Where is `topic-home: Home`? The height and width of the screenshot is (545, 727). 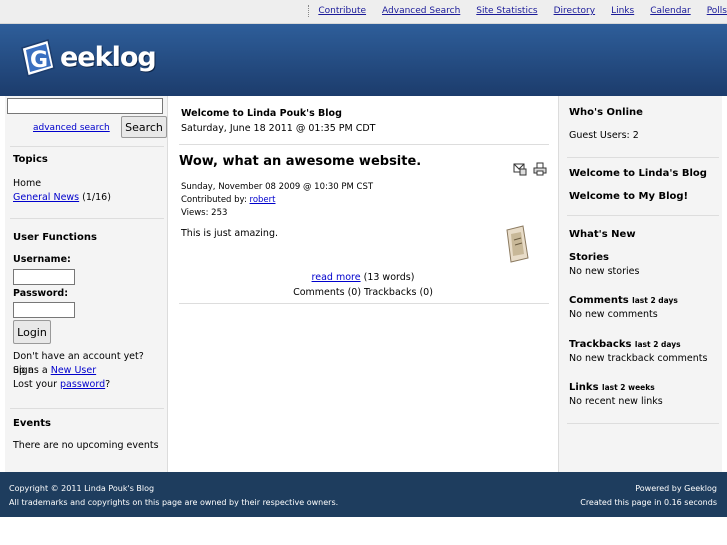 topic-home: Home is located at coordinates (27, 184).